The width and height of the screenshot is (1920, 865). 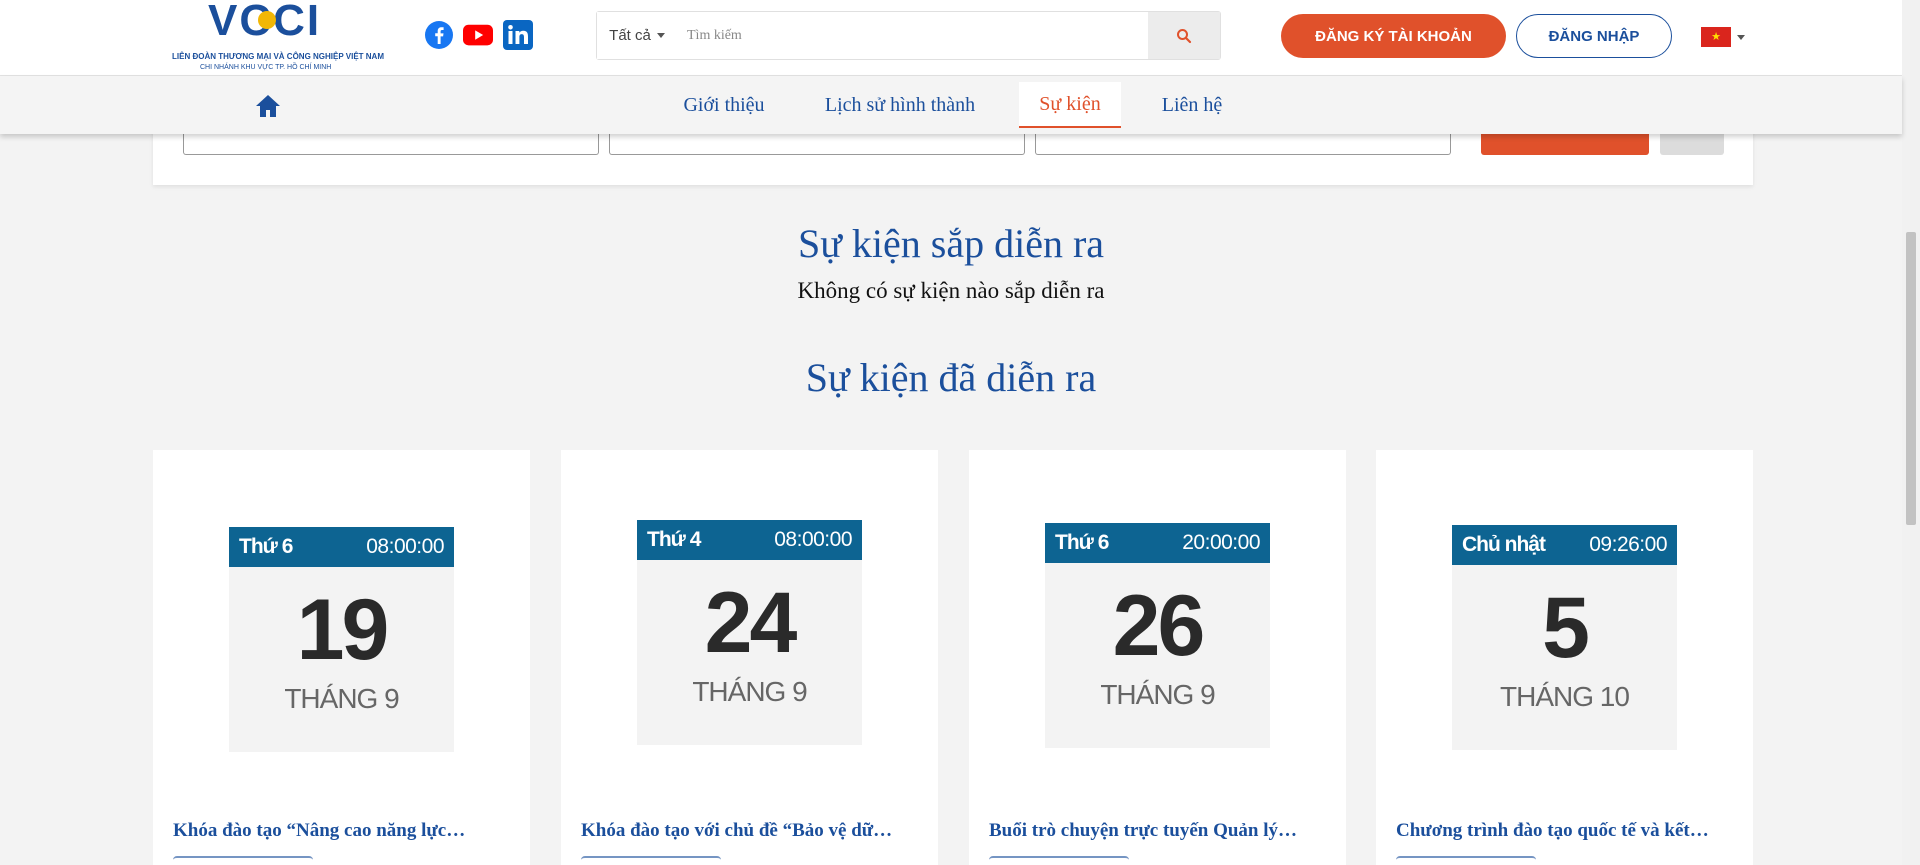 I want to click on search-icon, so click(x=1184, y=35).